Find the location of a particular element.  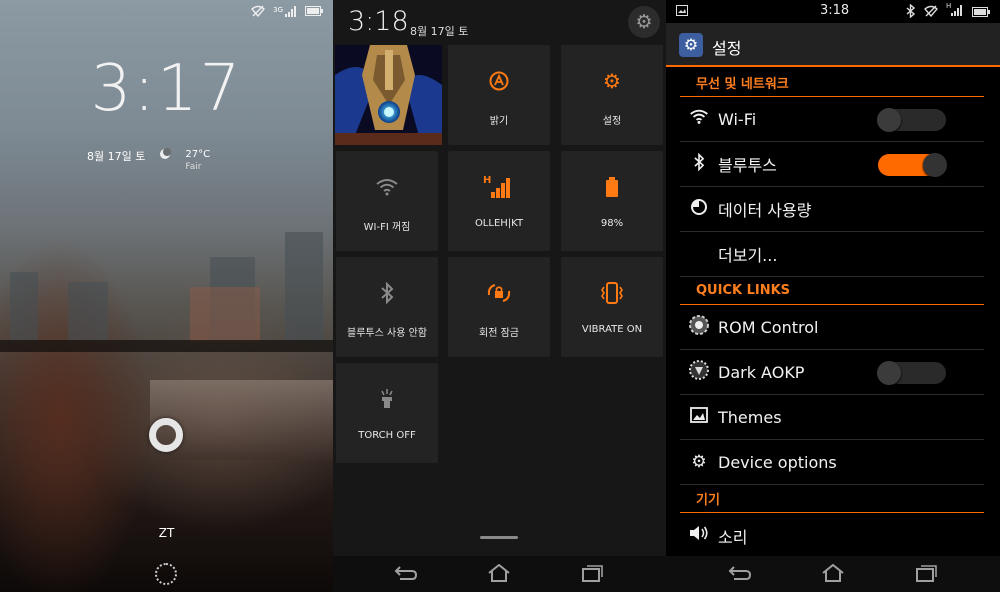

tile-rotation-lock: 회전 잠금 is located at coordinates (499, 307).